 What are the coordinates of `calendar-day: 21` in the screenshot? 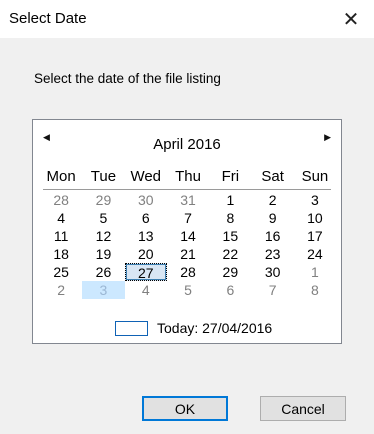 It's located at (188, 254).